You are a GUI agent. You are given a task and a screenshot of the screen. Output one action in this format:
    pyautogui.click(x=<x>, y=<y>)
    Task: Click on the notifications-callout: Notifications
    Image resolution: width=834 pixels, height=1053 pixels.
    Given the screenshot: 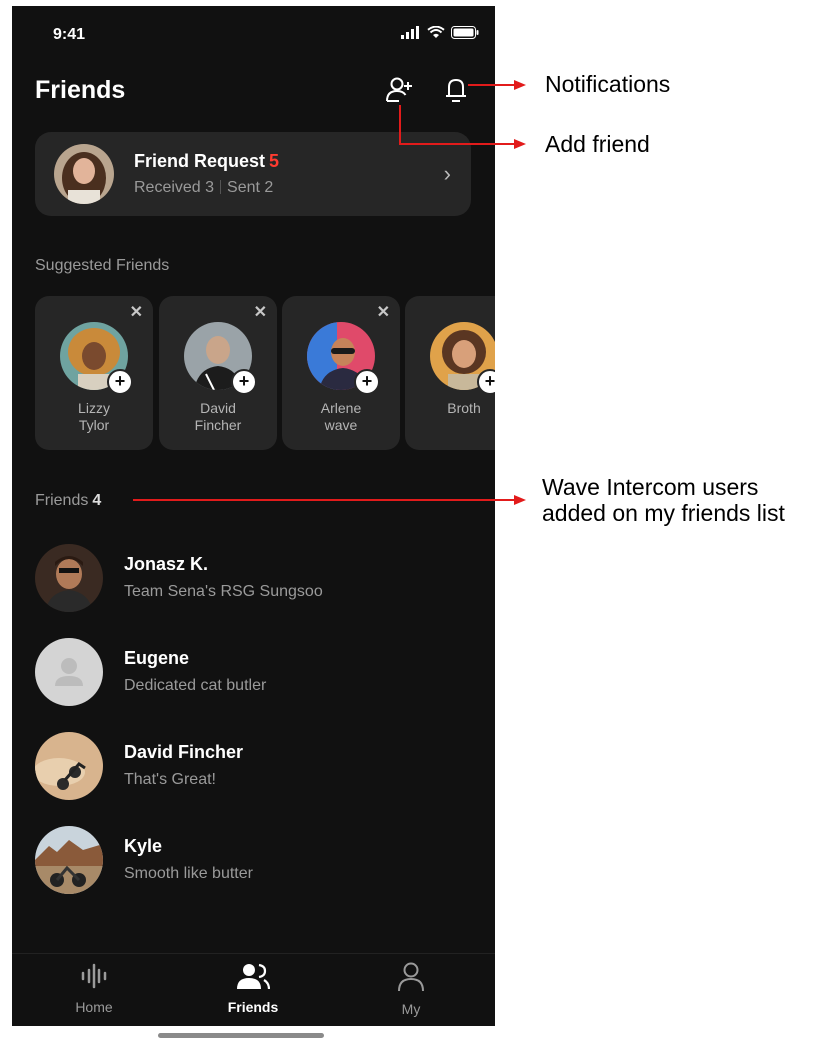 What is the action you would take?
    pyautogui.click(x=608, y=84)
    